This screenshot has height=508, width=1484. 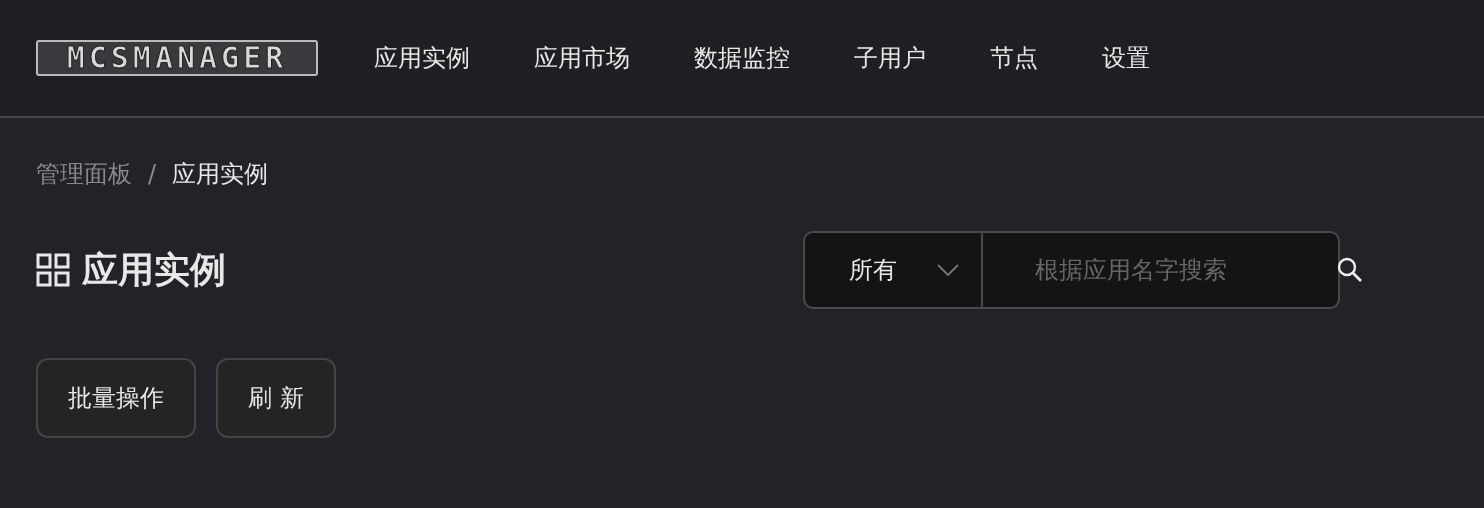 What do you see at coordinates (422, 58) in the screenshot?
I see `nav-link: 应用实例` at bounding box center [422, 58].